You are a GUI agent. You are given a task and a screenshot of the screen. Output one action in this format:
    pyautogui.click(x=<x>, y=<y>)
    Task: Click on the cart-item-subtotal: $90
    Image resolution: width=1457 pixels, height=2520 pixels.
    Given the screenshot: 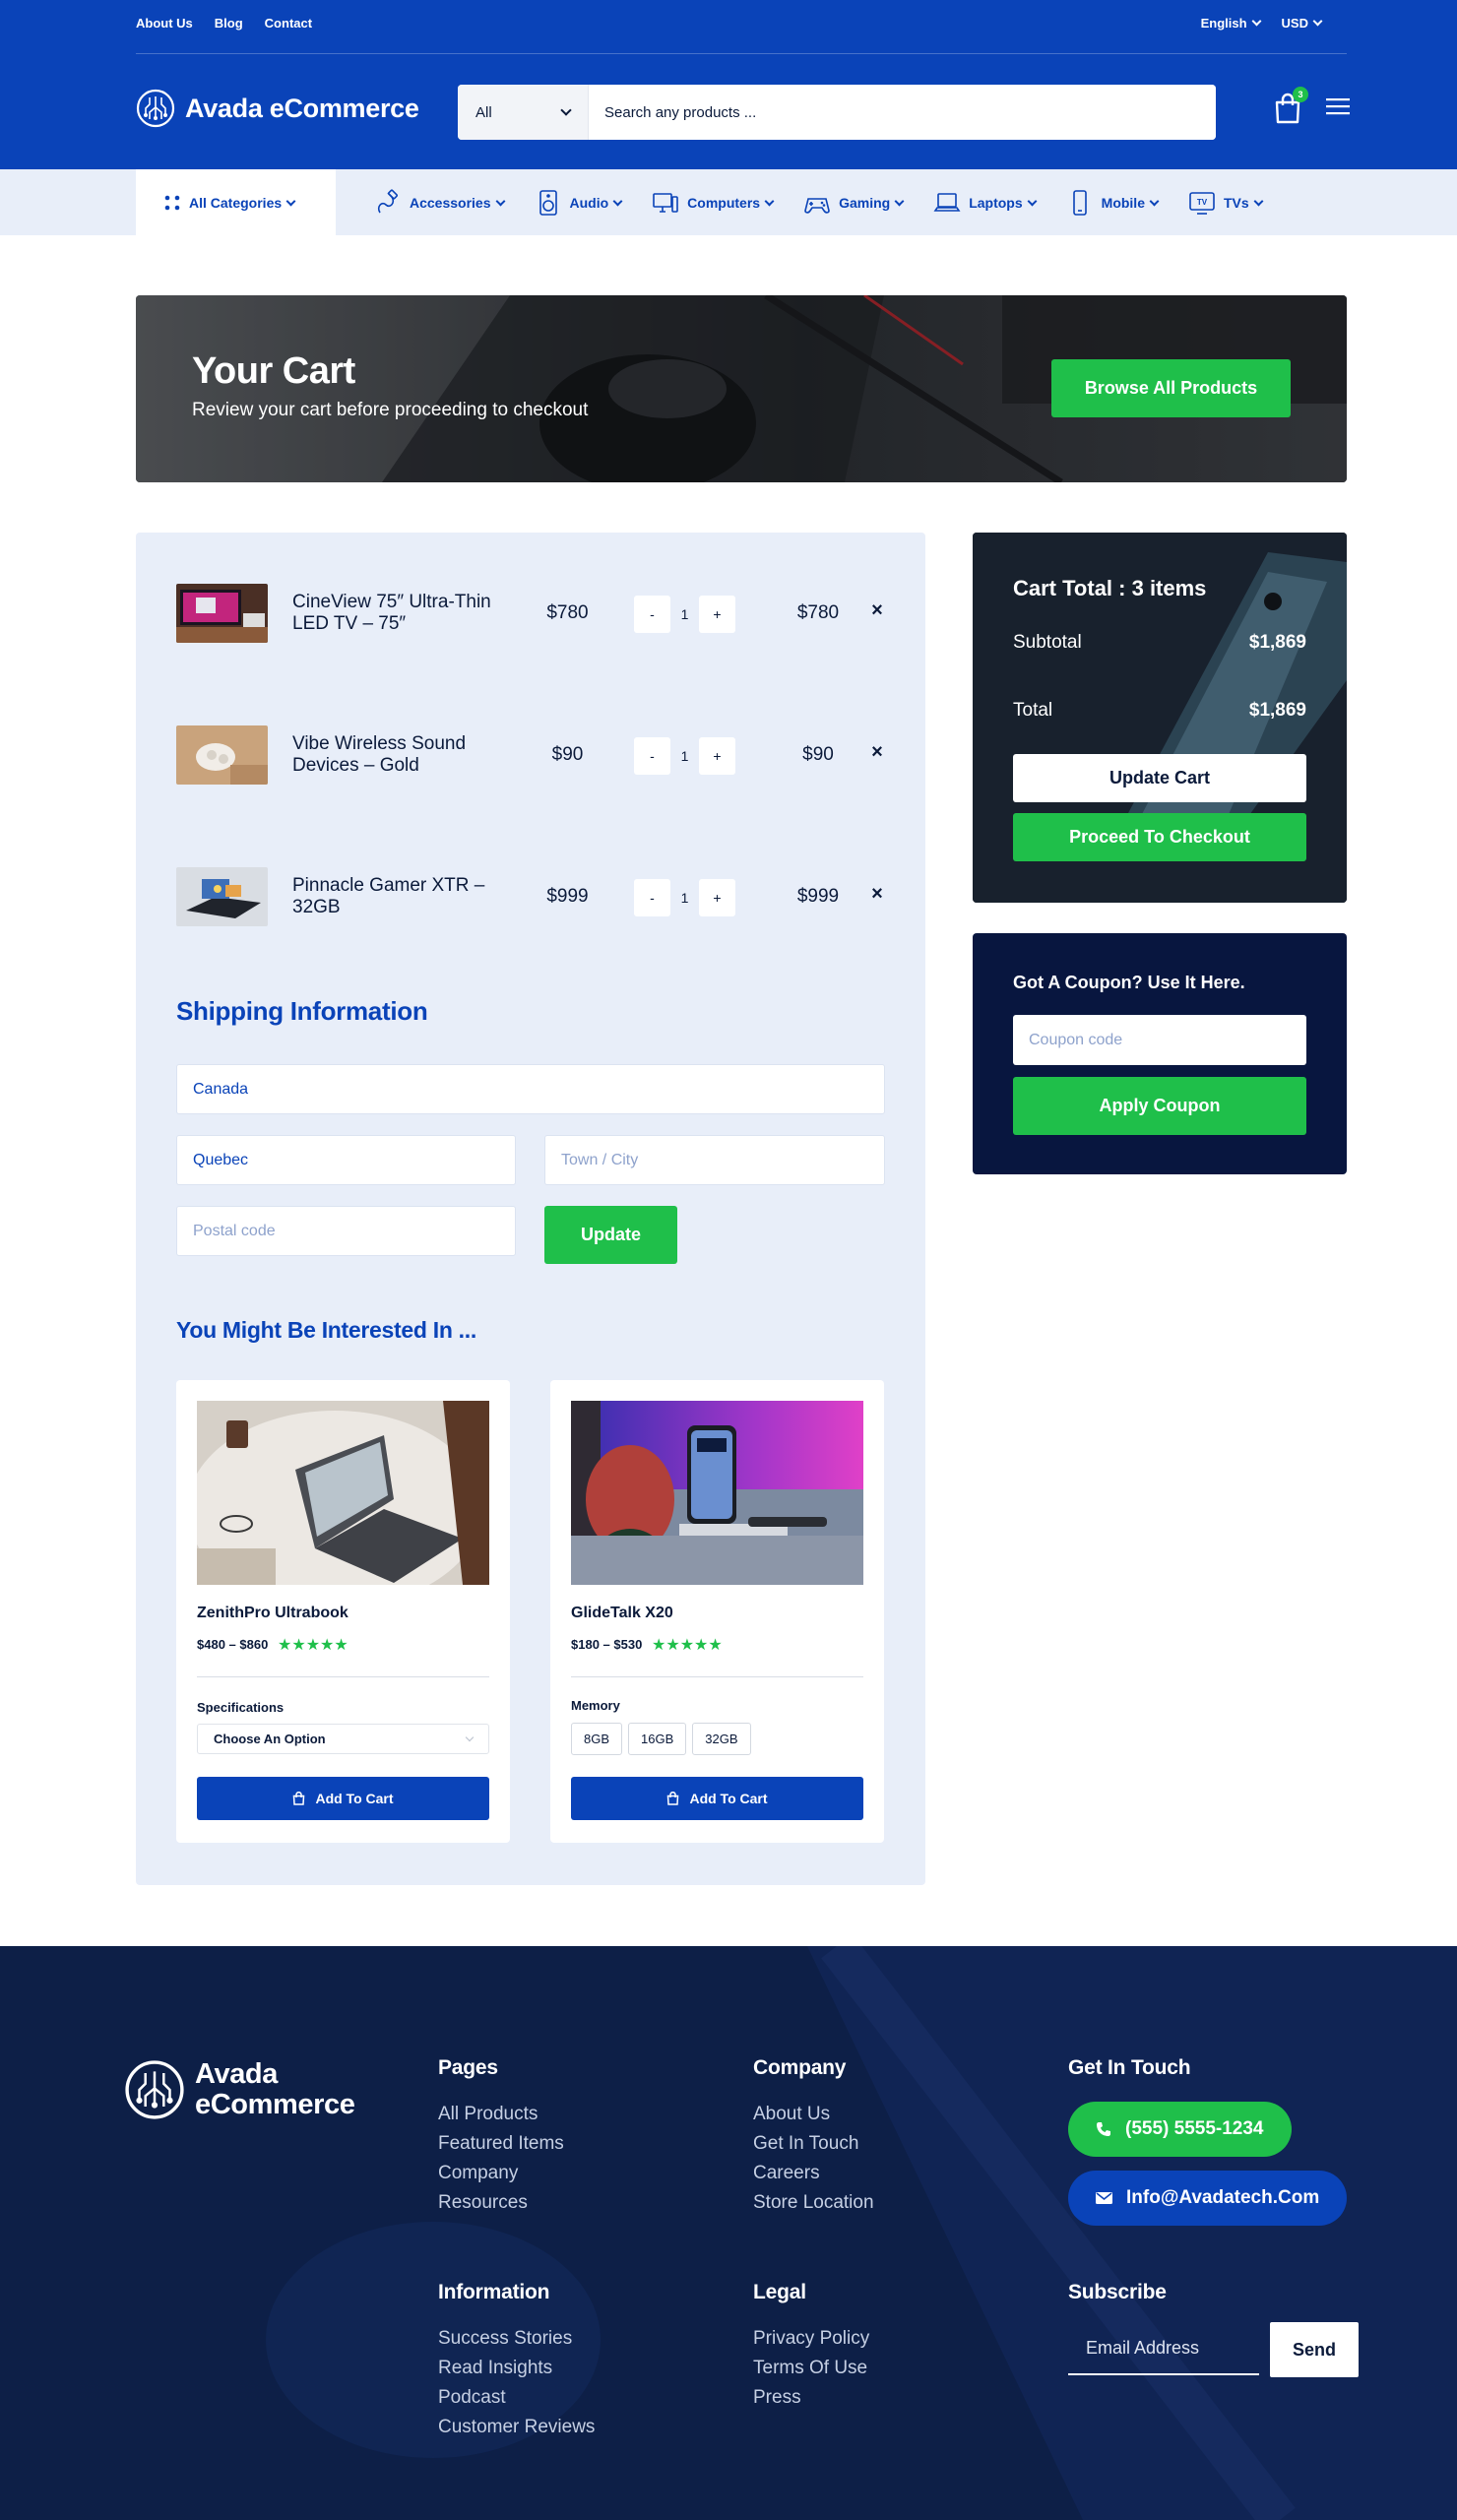 What is the action you would take?
    pyautogui.click(x=818, y=754)
    